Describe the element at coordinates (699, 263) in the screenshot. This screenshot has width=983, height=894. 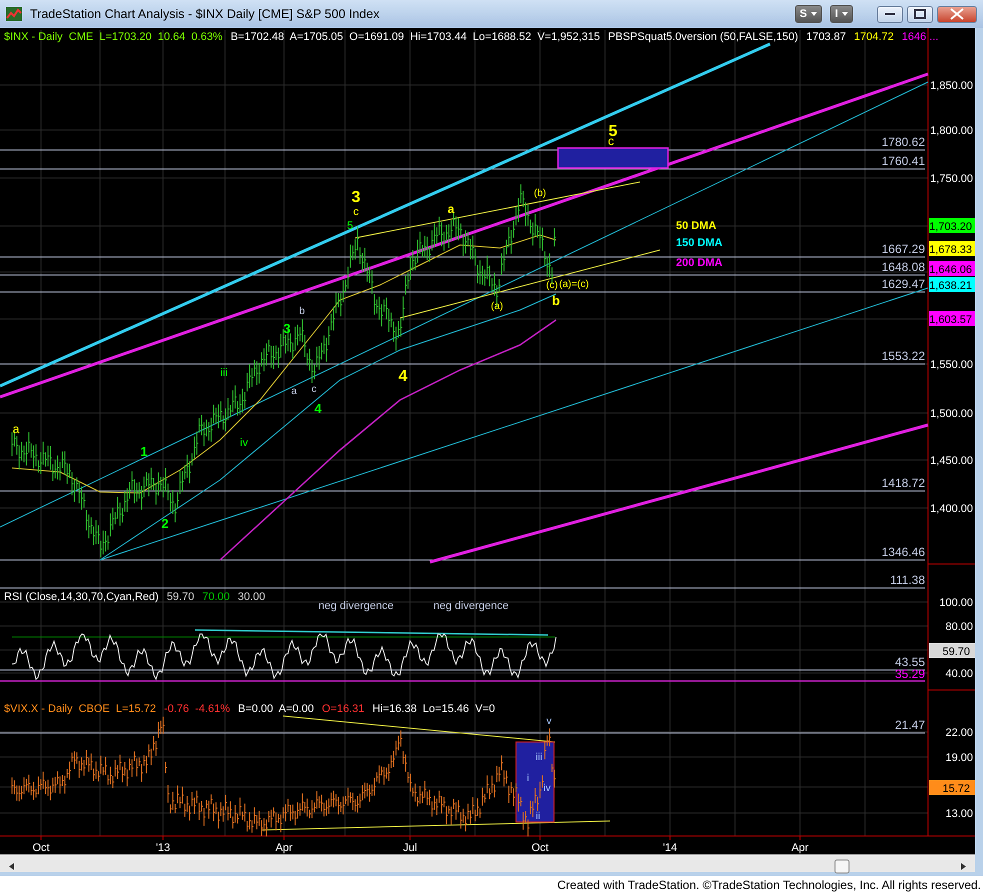
I see `moving-average-label: 200 DMA` at that location.